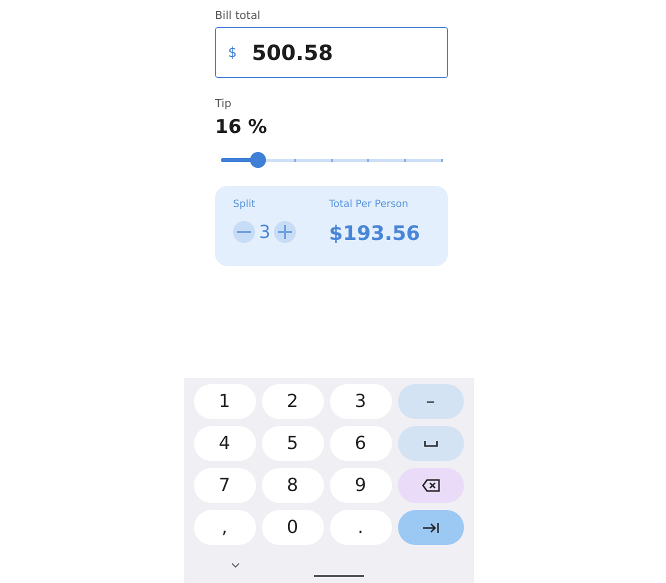 Image resolution: width=666 pixels, height=583 pixels. I want to click on key: 4, so click(225, 443).